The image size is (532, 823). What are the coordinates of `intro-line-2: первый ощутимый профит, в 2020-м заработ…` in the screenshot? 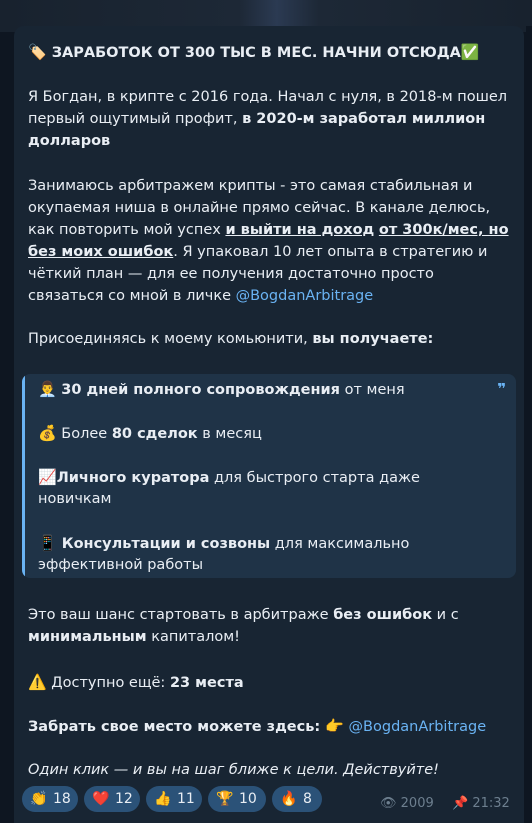 It's located at (257, 119).